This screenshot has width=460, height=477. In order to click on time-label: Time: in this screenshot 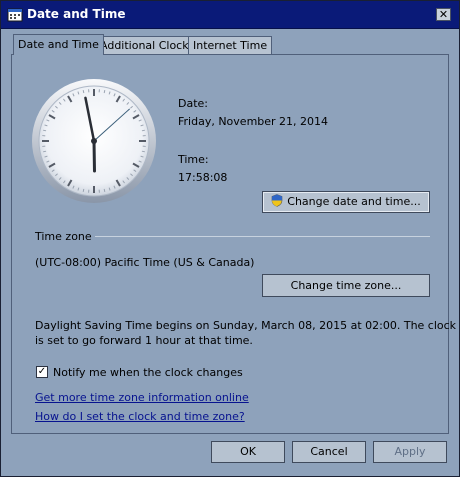, I will do `click(193, 159)`.